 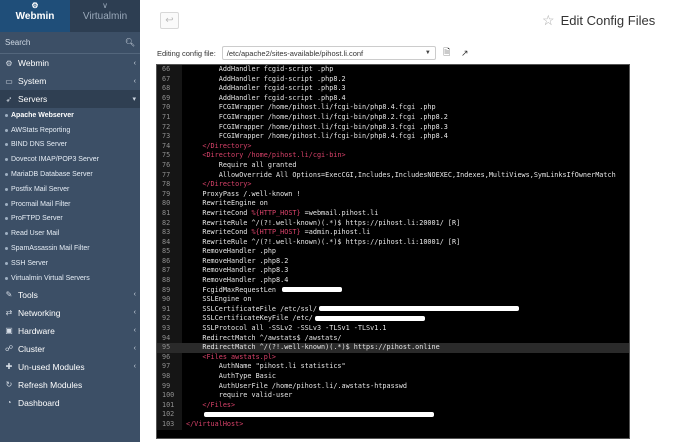 I want to click on code-text: RedirectMatch ^/awstats$ /awstats/, so click(x=261, y=339).